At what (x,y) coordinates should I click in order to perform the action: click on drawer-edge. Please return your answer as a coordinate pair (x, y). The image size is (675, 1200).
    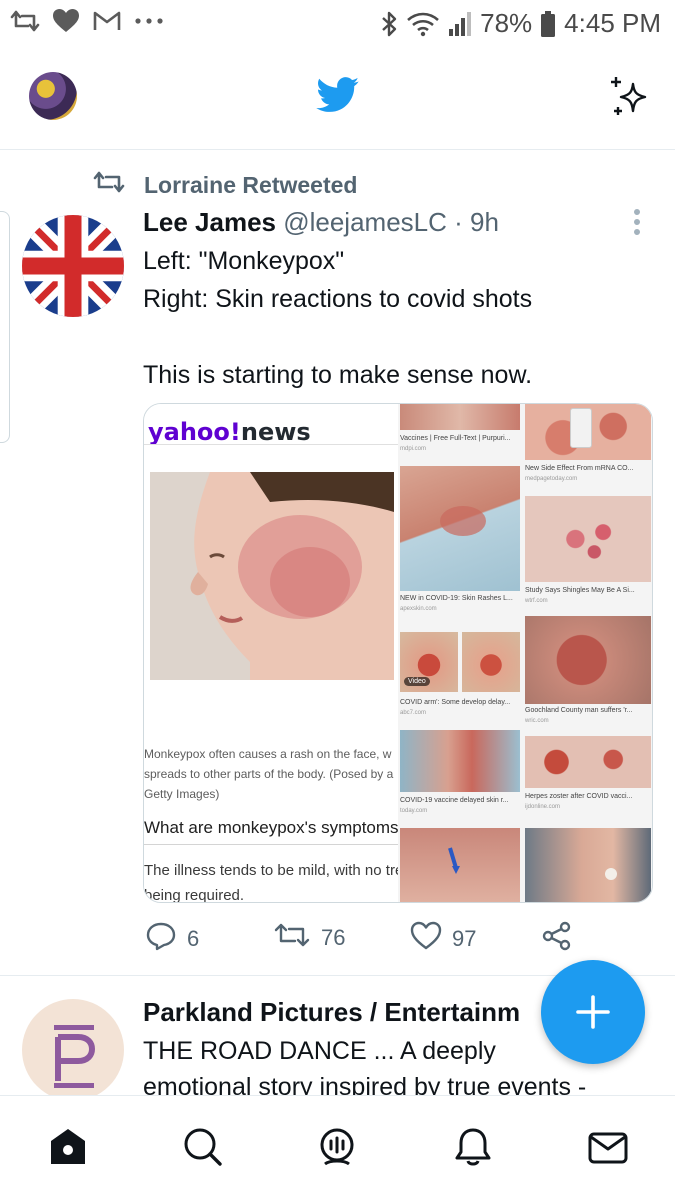
    Looking at the image, I should click on (5, 327).